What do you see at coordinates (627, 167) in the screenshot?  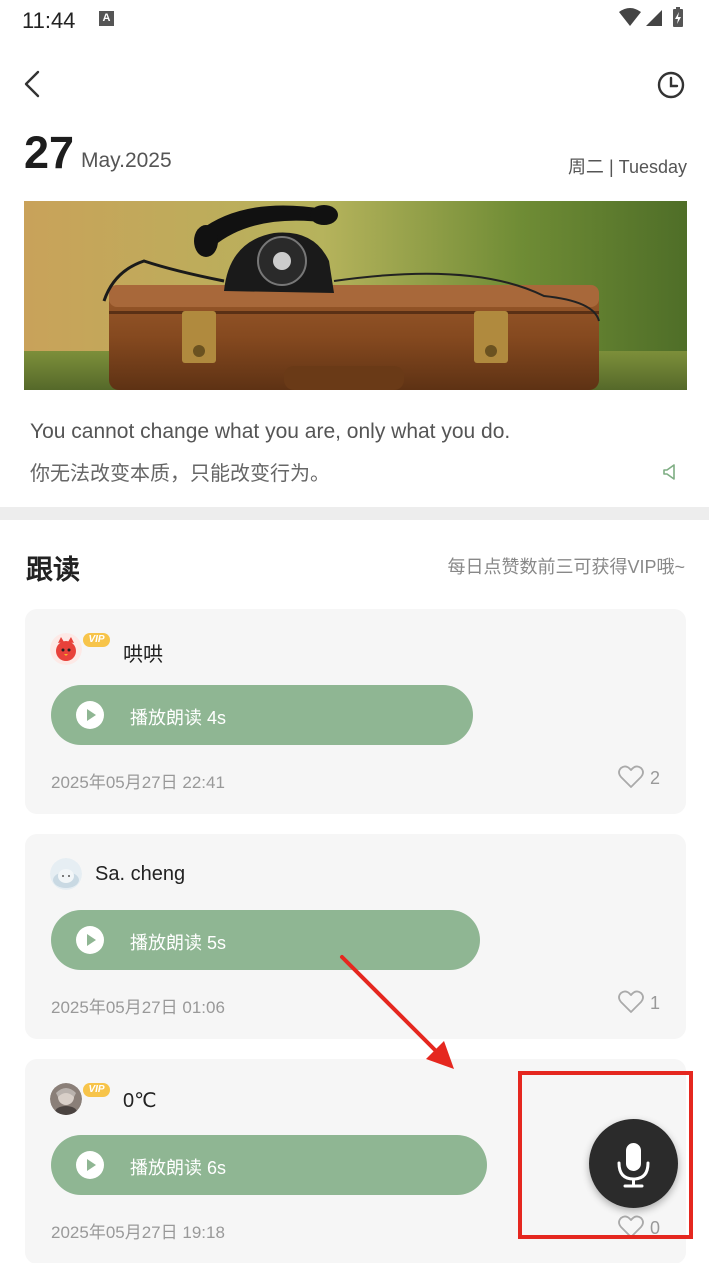 I see `date-weekday: 周二 | Tuesday` at bounding box center [627, 167].